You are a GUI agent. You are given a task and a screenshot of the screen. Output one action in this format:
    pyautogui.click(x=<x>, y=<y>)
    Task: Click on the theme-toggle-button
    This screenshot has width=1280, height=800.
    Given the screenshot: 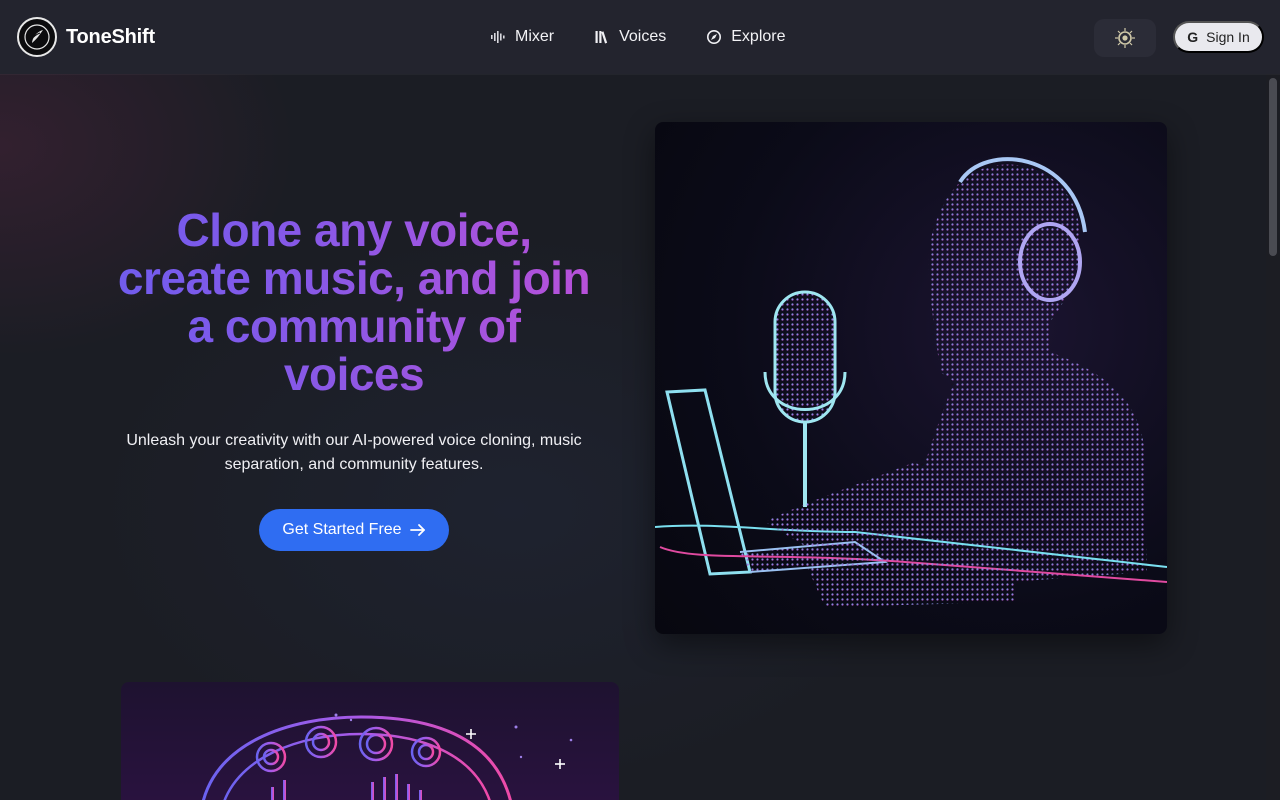 What is the action you would take?
    pyautogui.click(x=1125, y=38)
    